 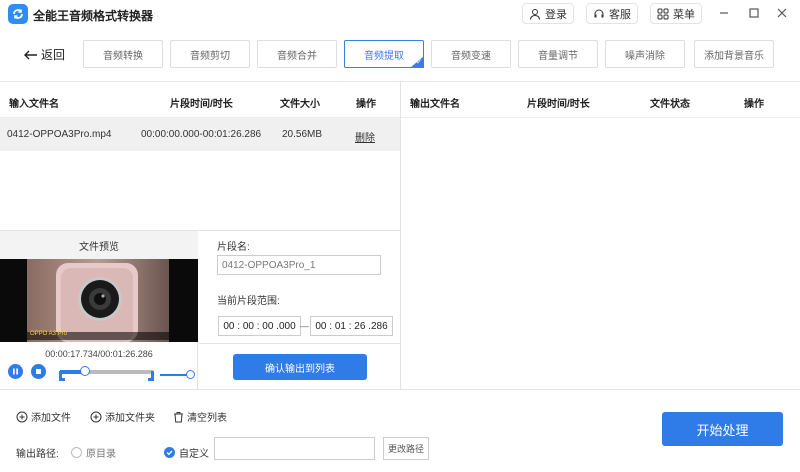 I want to click on col-header: 文件大小, so click(x=300, y=104).